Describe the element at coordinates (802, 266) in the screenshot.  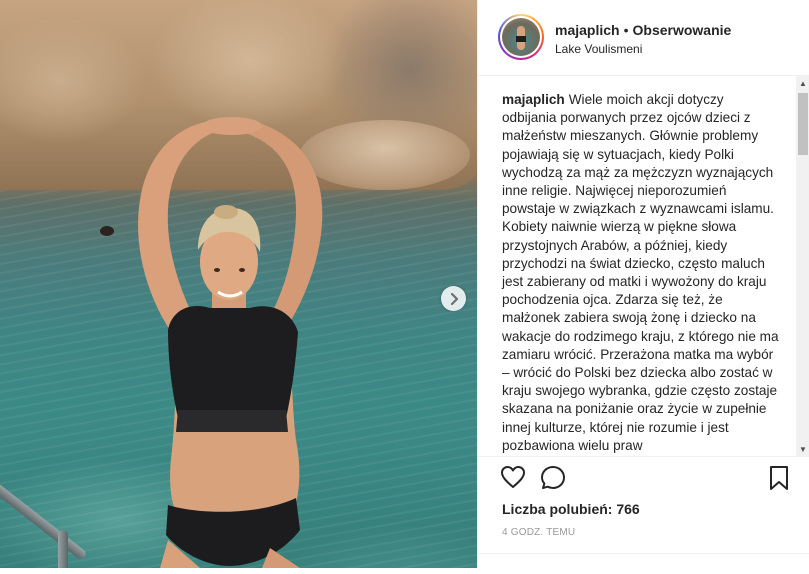
I see `caption-scrollbar: ▲ ▼` at that location.